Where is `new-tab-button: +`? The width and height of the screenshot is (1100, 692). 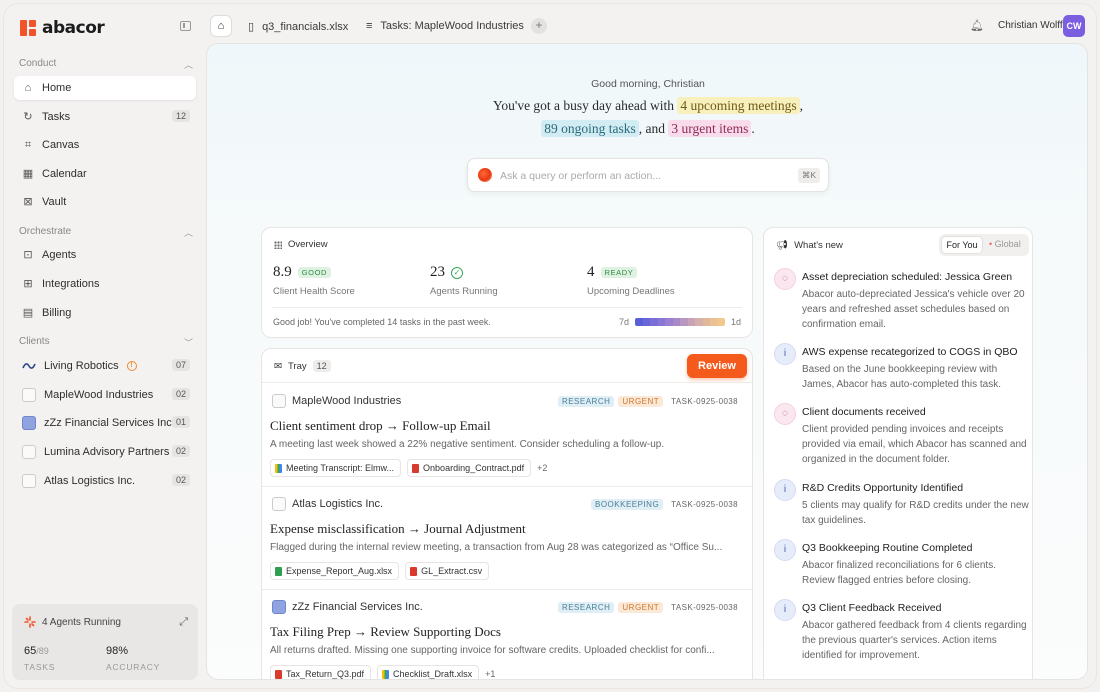
new-tab-button: + is located at coordinates (539, 26).